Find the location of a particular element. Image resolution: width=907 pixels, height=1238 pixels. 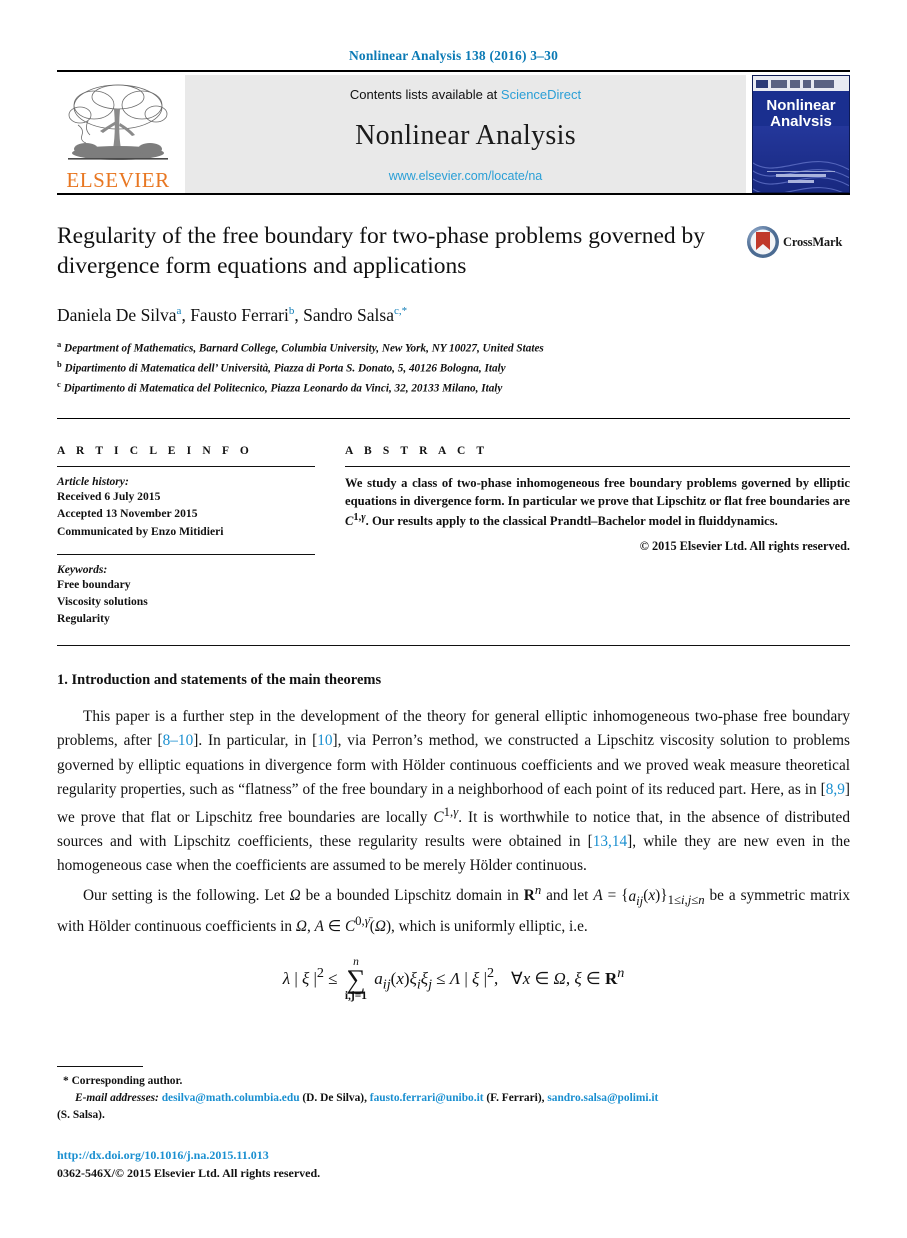

email-person-last: (S. Salsa). is located at coordinates (81, 1114).